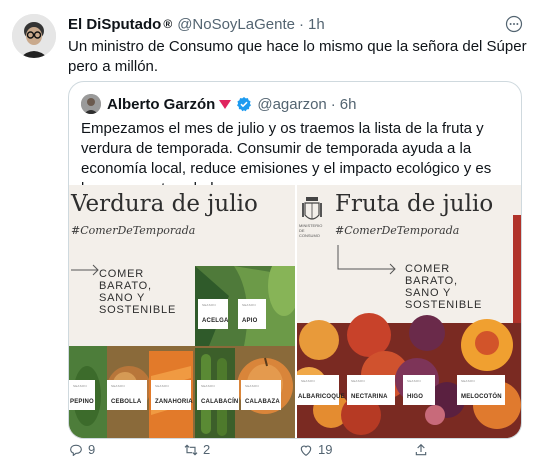 Image resolution: width=534 pixels, height=456 pixels. I want to click on produce-label: SEASON CALABAZA, so click(261, 395).